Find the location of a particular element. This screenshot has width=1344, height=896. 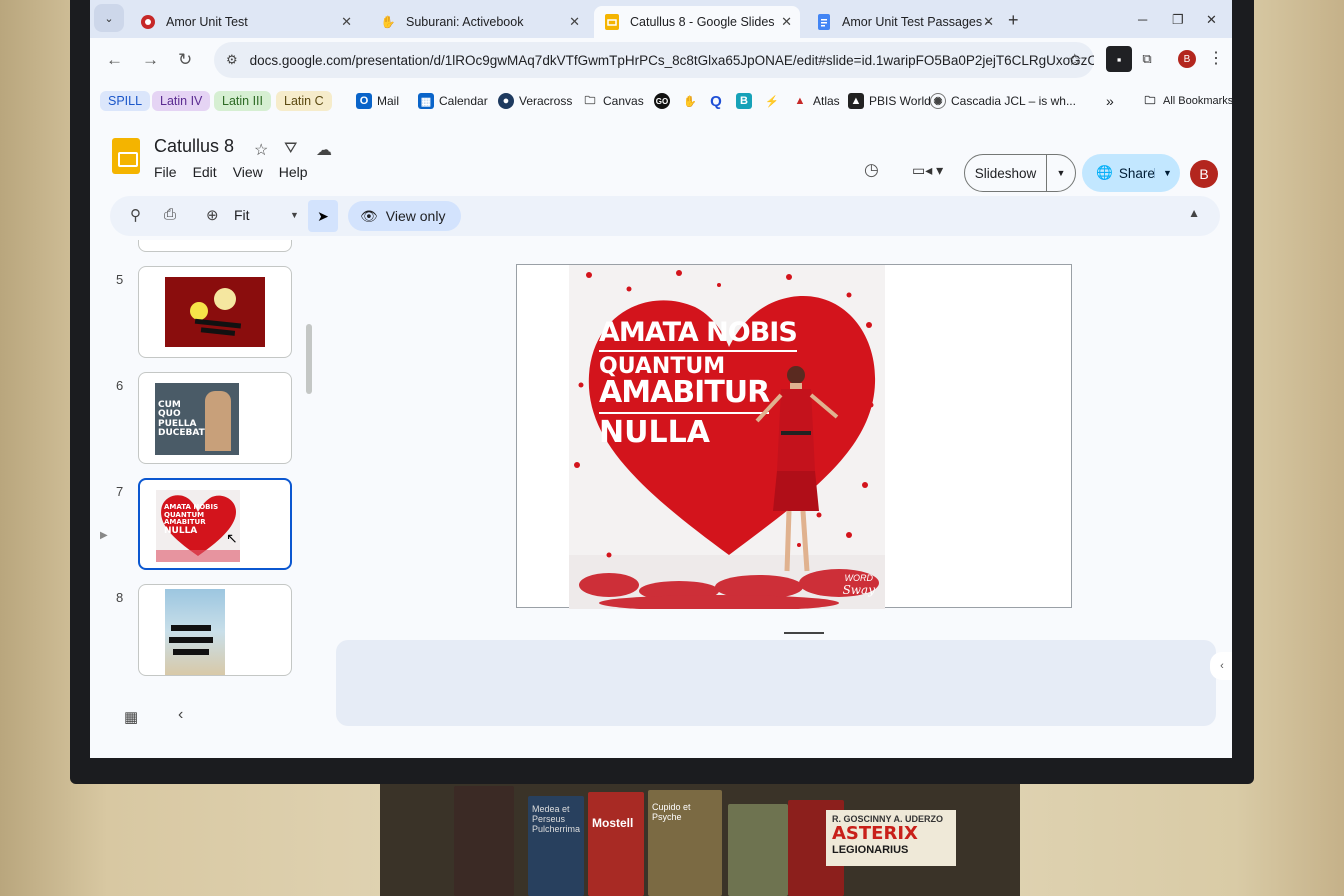

print-icon: ⎙ is located at coordinates (170, 214).